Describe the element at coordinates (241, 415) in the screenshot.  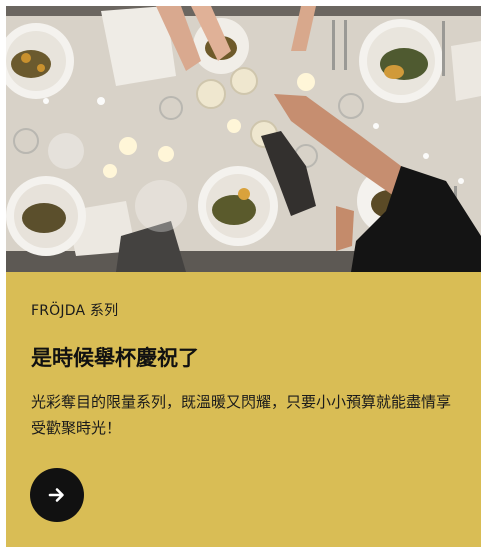
I see `promo-description: 光彩奪目的限量系列，既溫暖又閃耀，只要小小預算就能盡情享受歡聚時光！` at that location.